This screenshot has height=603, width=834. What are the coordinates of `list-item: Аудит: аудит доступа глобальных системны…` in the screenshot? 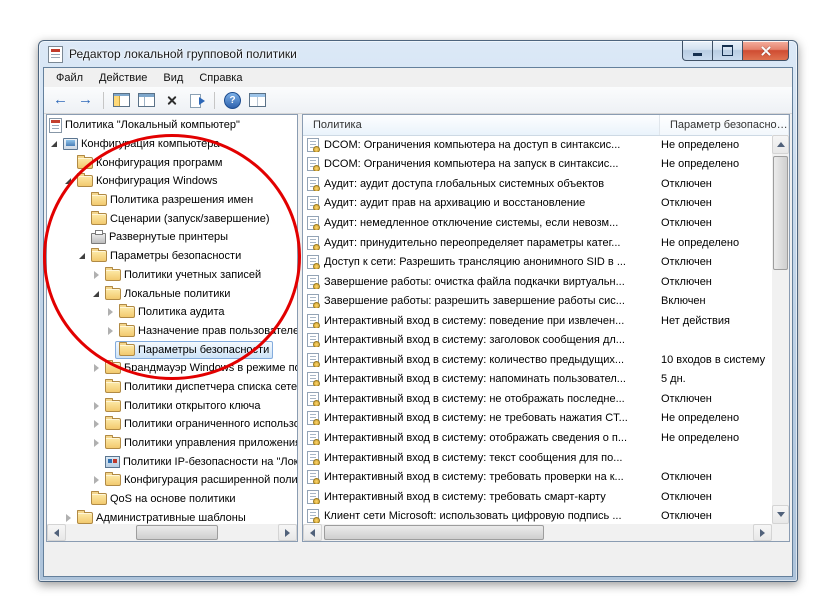 It's located at (537, 184).